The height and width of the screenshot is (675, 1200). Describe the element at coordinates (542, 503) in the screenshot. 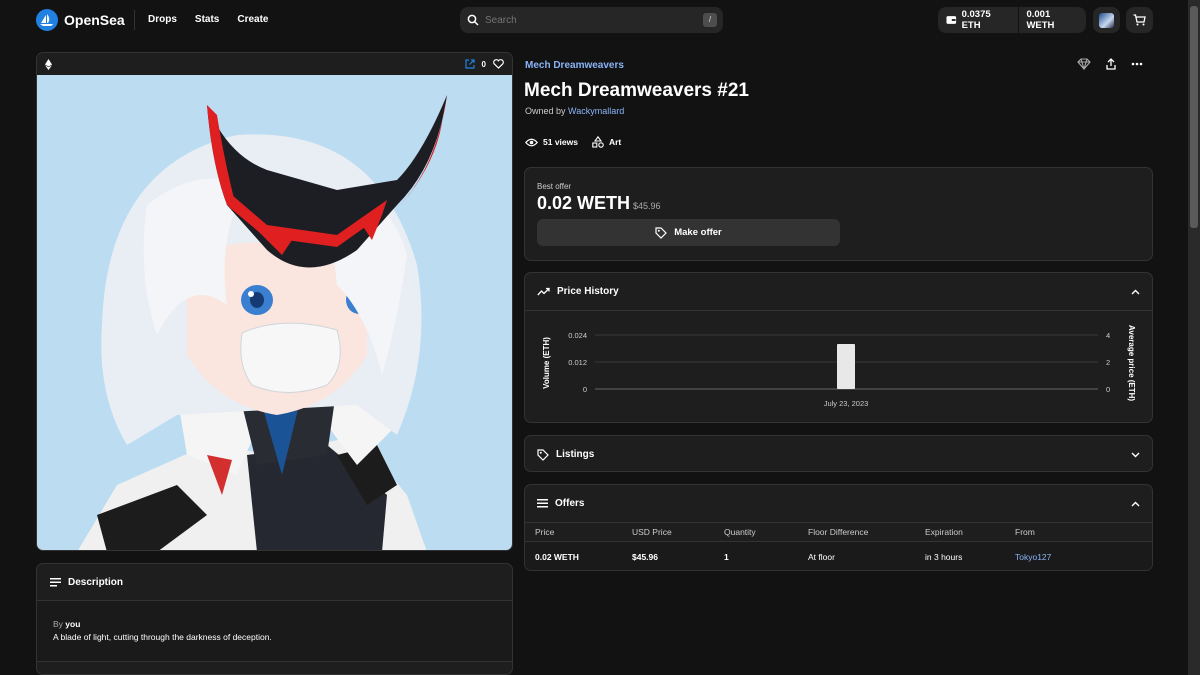

I see `list-icon` at that location.